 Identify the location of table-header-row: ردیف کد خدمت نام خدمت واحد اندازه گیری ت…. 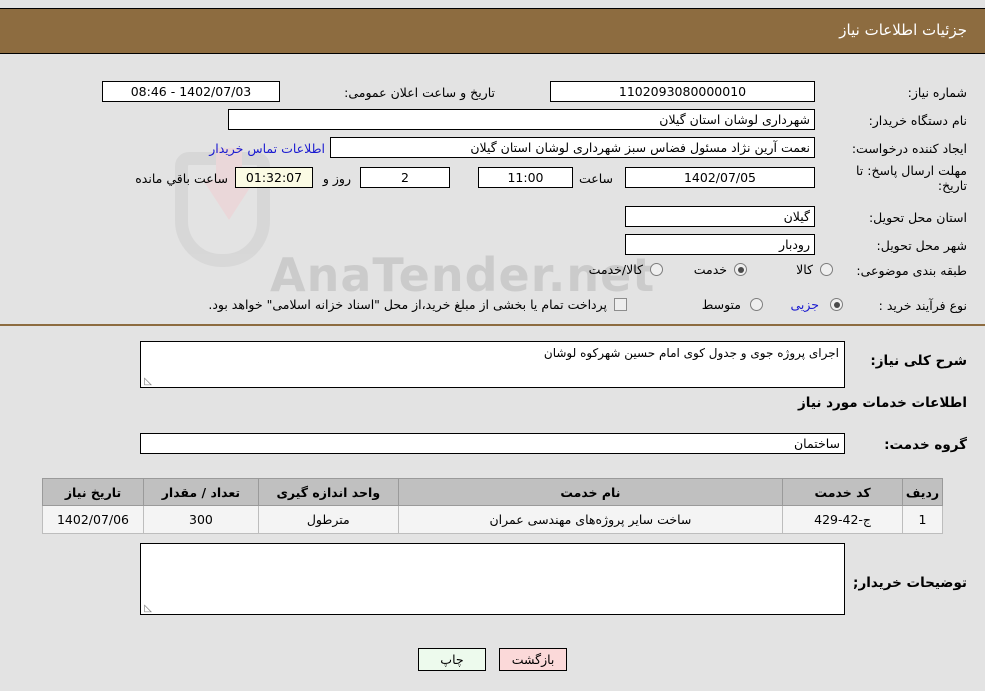
(492, 492).